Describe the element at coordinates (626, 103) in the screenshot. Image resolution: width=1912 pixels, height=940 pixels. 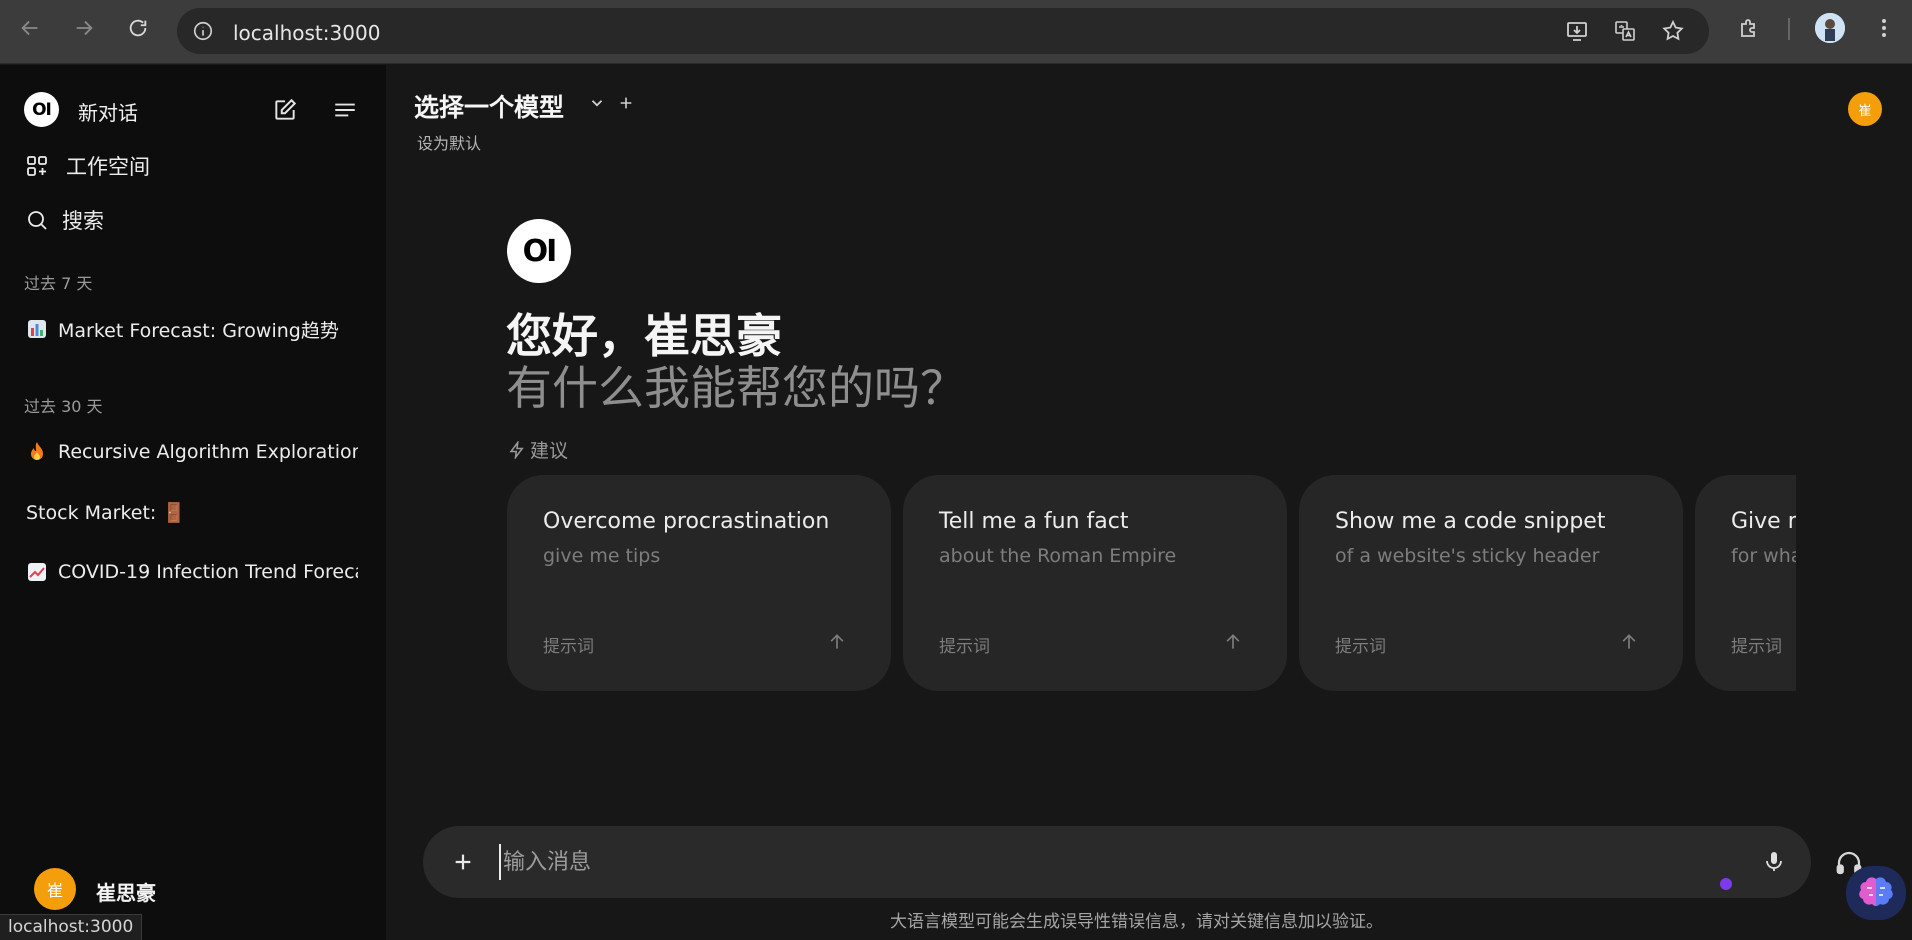
I see `add-model-plus-icon` at that location.